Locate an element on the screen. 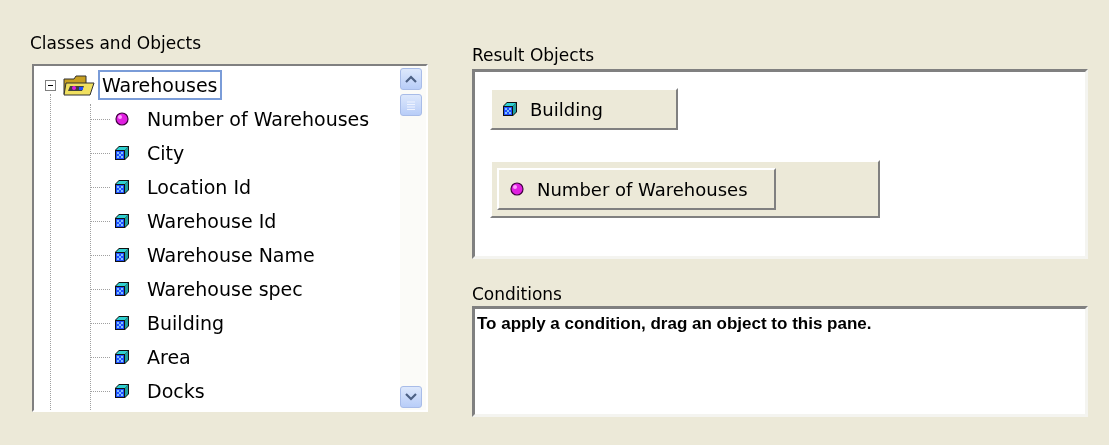 The width and height of the screenshot is (1109, 445). section-label: Classes and Objects is located at coordinates (116, 44).